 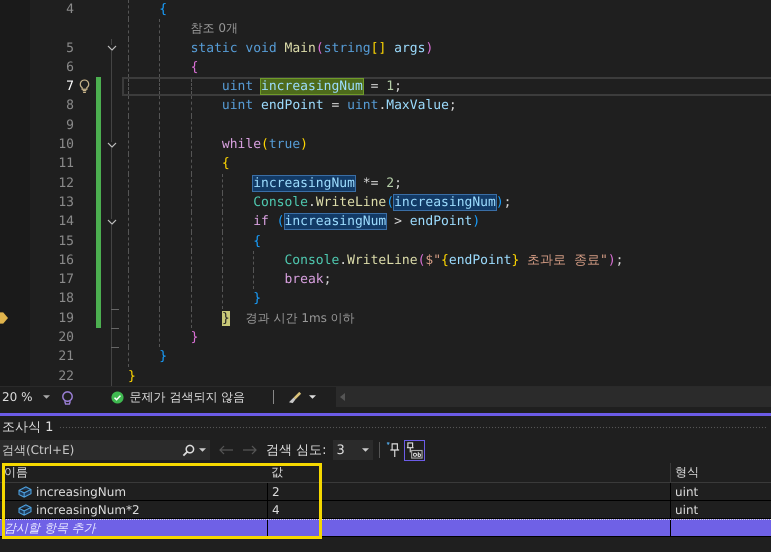 I want to click on watch-name: increasingNum*2, so click(x=88, y=509).